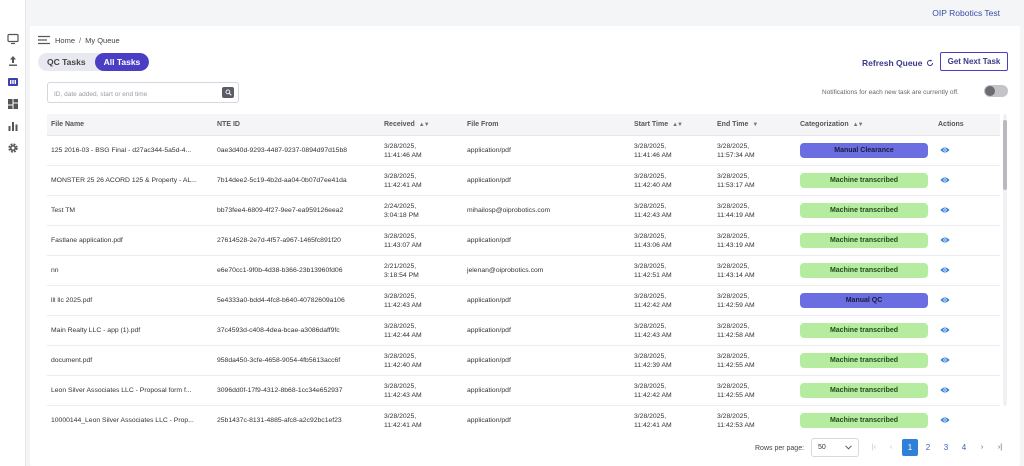  I want to click on cell-received-stack: 3/28/2025, 11:42:40 AM, so click(403, 361).